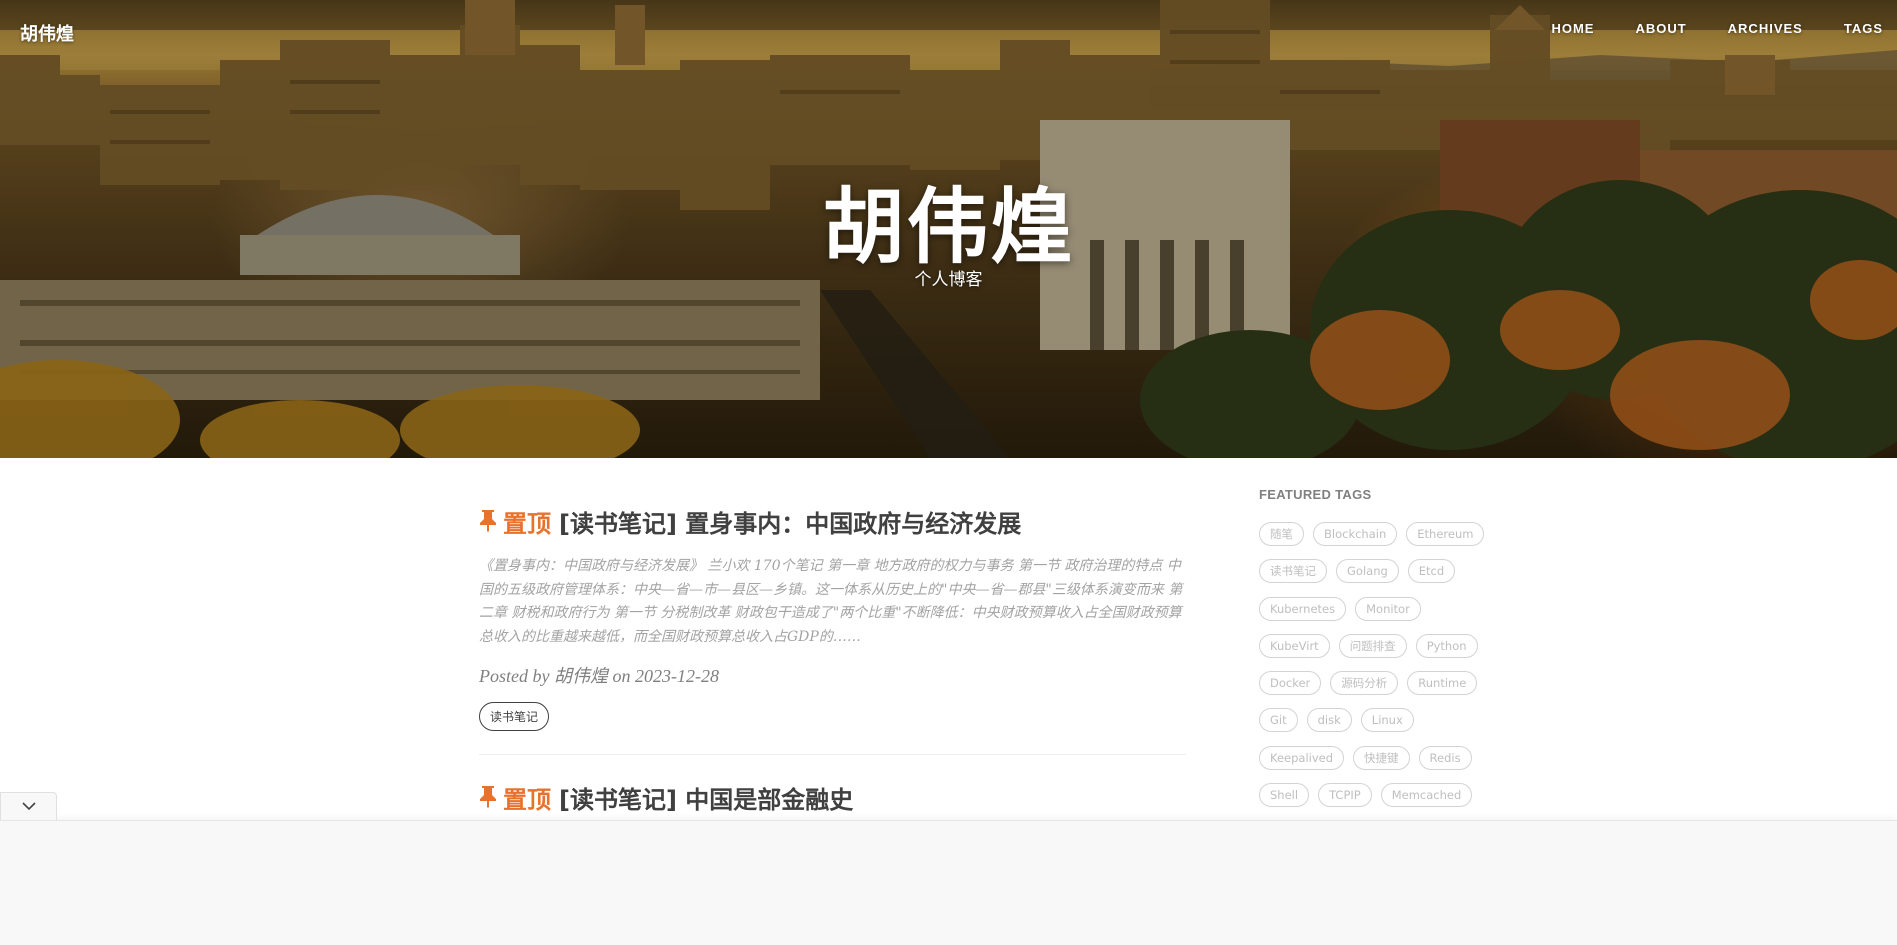 The image size is (1897, 945). What do you see at coordinates (1640, 28) in the screenshot?
I see `nav-about-link: ABOUT` at bounding box center [1640, 28].